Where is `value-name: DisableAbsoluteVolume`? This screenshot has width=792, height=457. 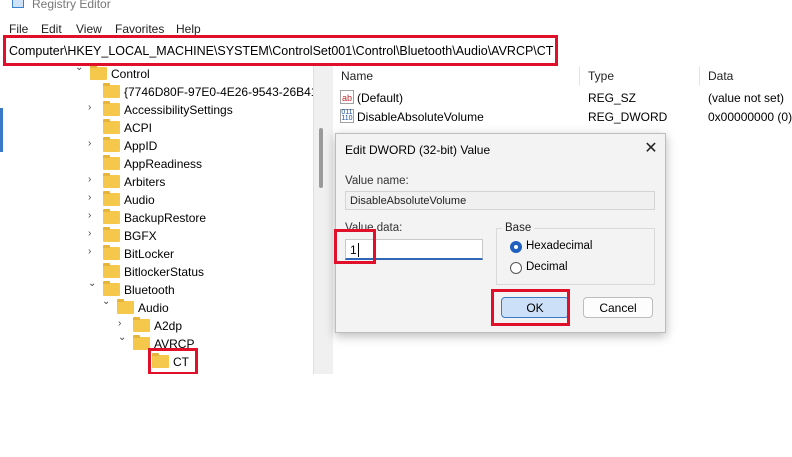
value-name: DisableAbsoluteVolume is located at coordinates (420, 117).